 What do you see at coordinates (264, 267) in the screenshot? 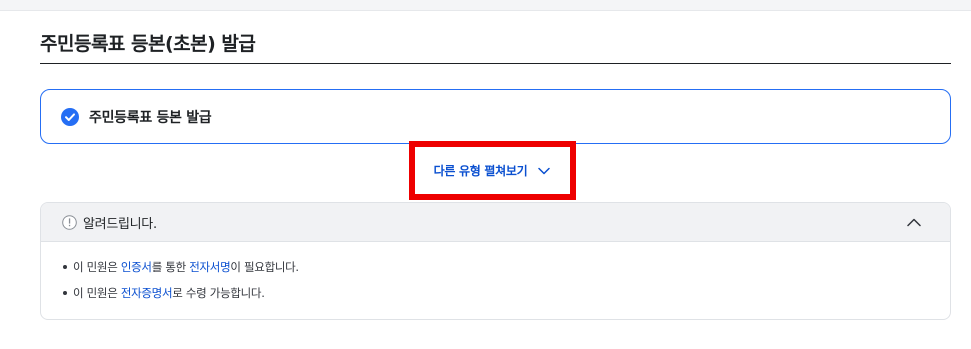
I see `notice-text: 이 필요합니다.` at bounding box center [264, 267].